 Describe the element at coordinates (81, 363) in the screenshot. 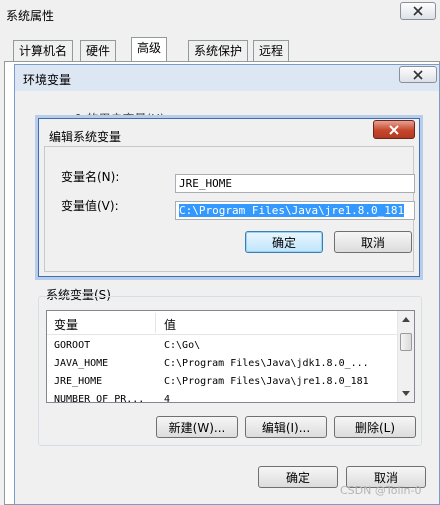

I see `variable-name: JAVA_HOME` at that location.